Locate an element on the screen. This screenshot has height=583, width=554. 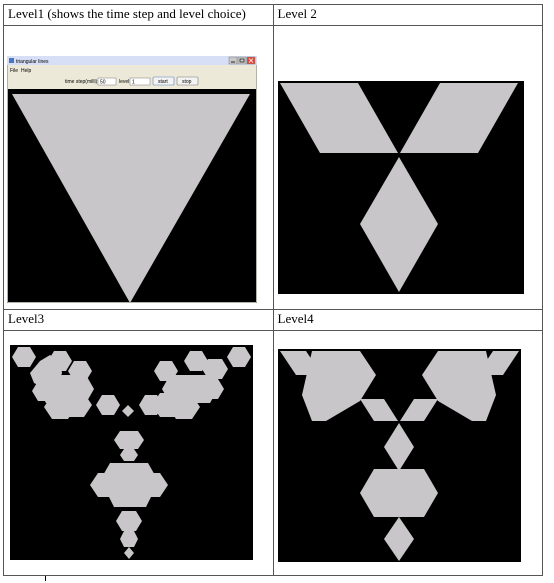
app-icon is located at coordinates (11, 60).